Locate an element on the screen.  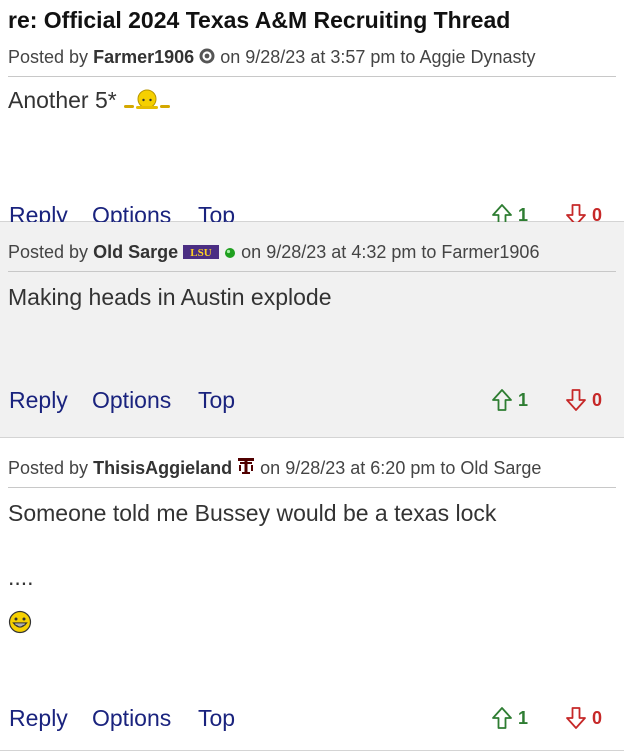
post-time: 4:32 pm is located at coordinates (384, 252).